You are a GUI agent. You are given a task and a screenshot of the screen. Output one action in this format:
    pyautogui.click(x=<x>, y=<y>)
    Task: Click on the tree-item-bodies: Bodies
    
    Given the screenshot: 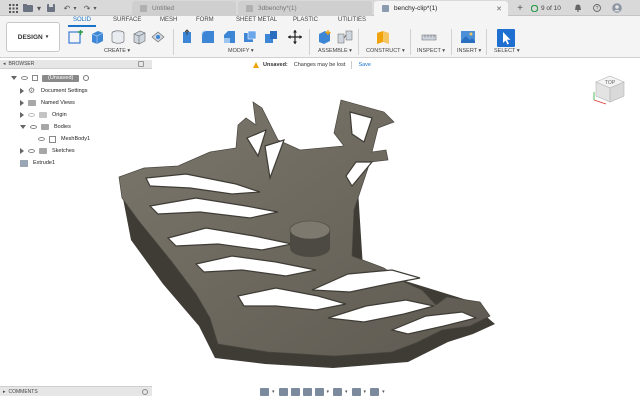 What is the action you would take?
    pyautogui.click(x=45, y=127)
    